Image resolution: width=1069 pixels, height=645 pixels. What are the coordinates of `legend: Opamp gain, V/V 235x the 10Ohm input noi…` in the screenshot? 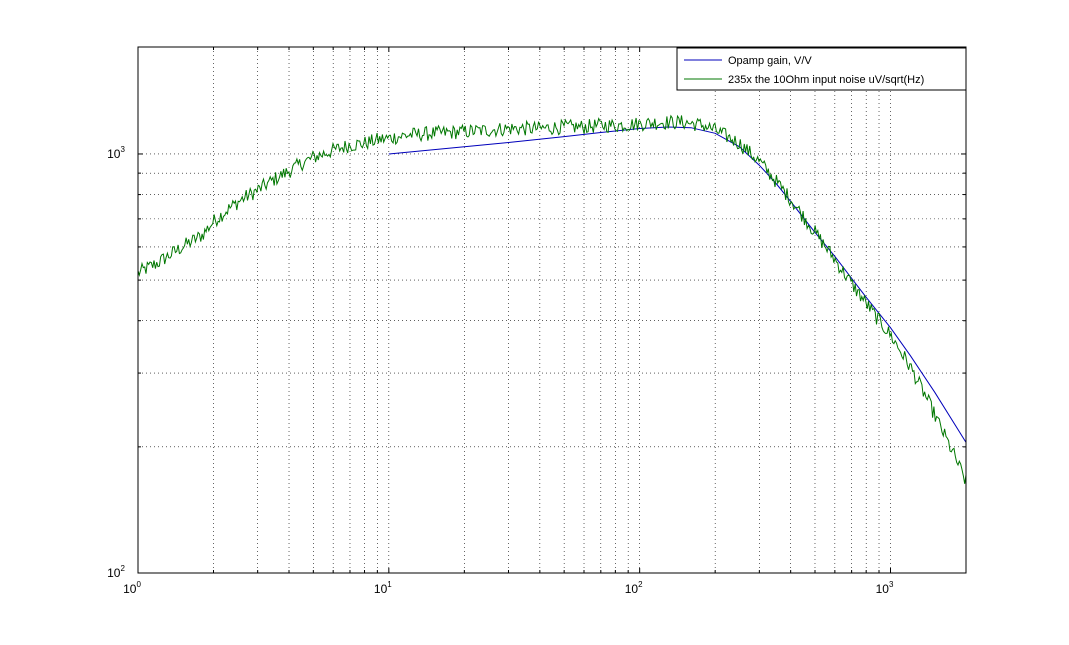 It's located at (821, 69).